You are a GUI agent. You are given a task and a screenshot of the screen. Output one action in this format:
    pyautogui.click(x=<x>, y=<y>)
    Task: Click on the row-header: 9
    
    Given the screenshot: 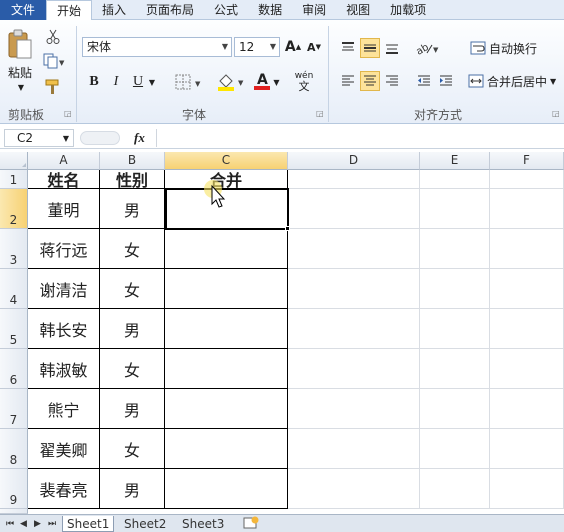 What is the action you would take?
    pyautogui.click(x=14, y=489)
    